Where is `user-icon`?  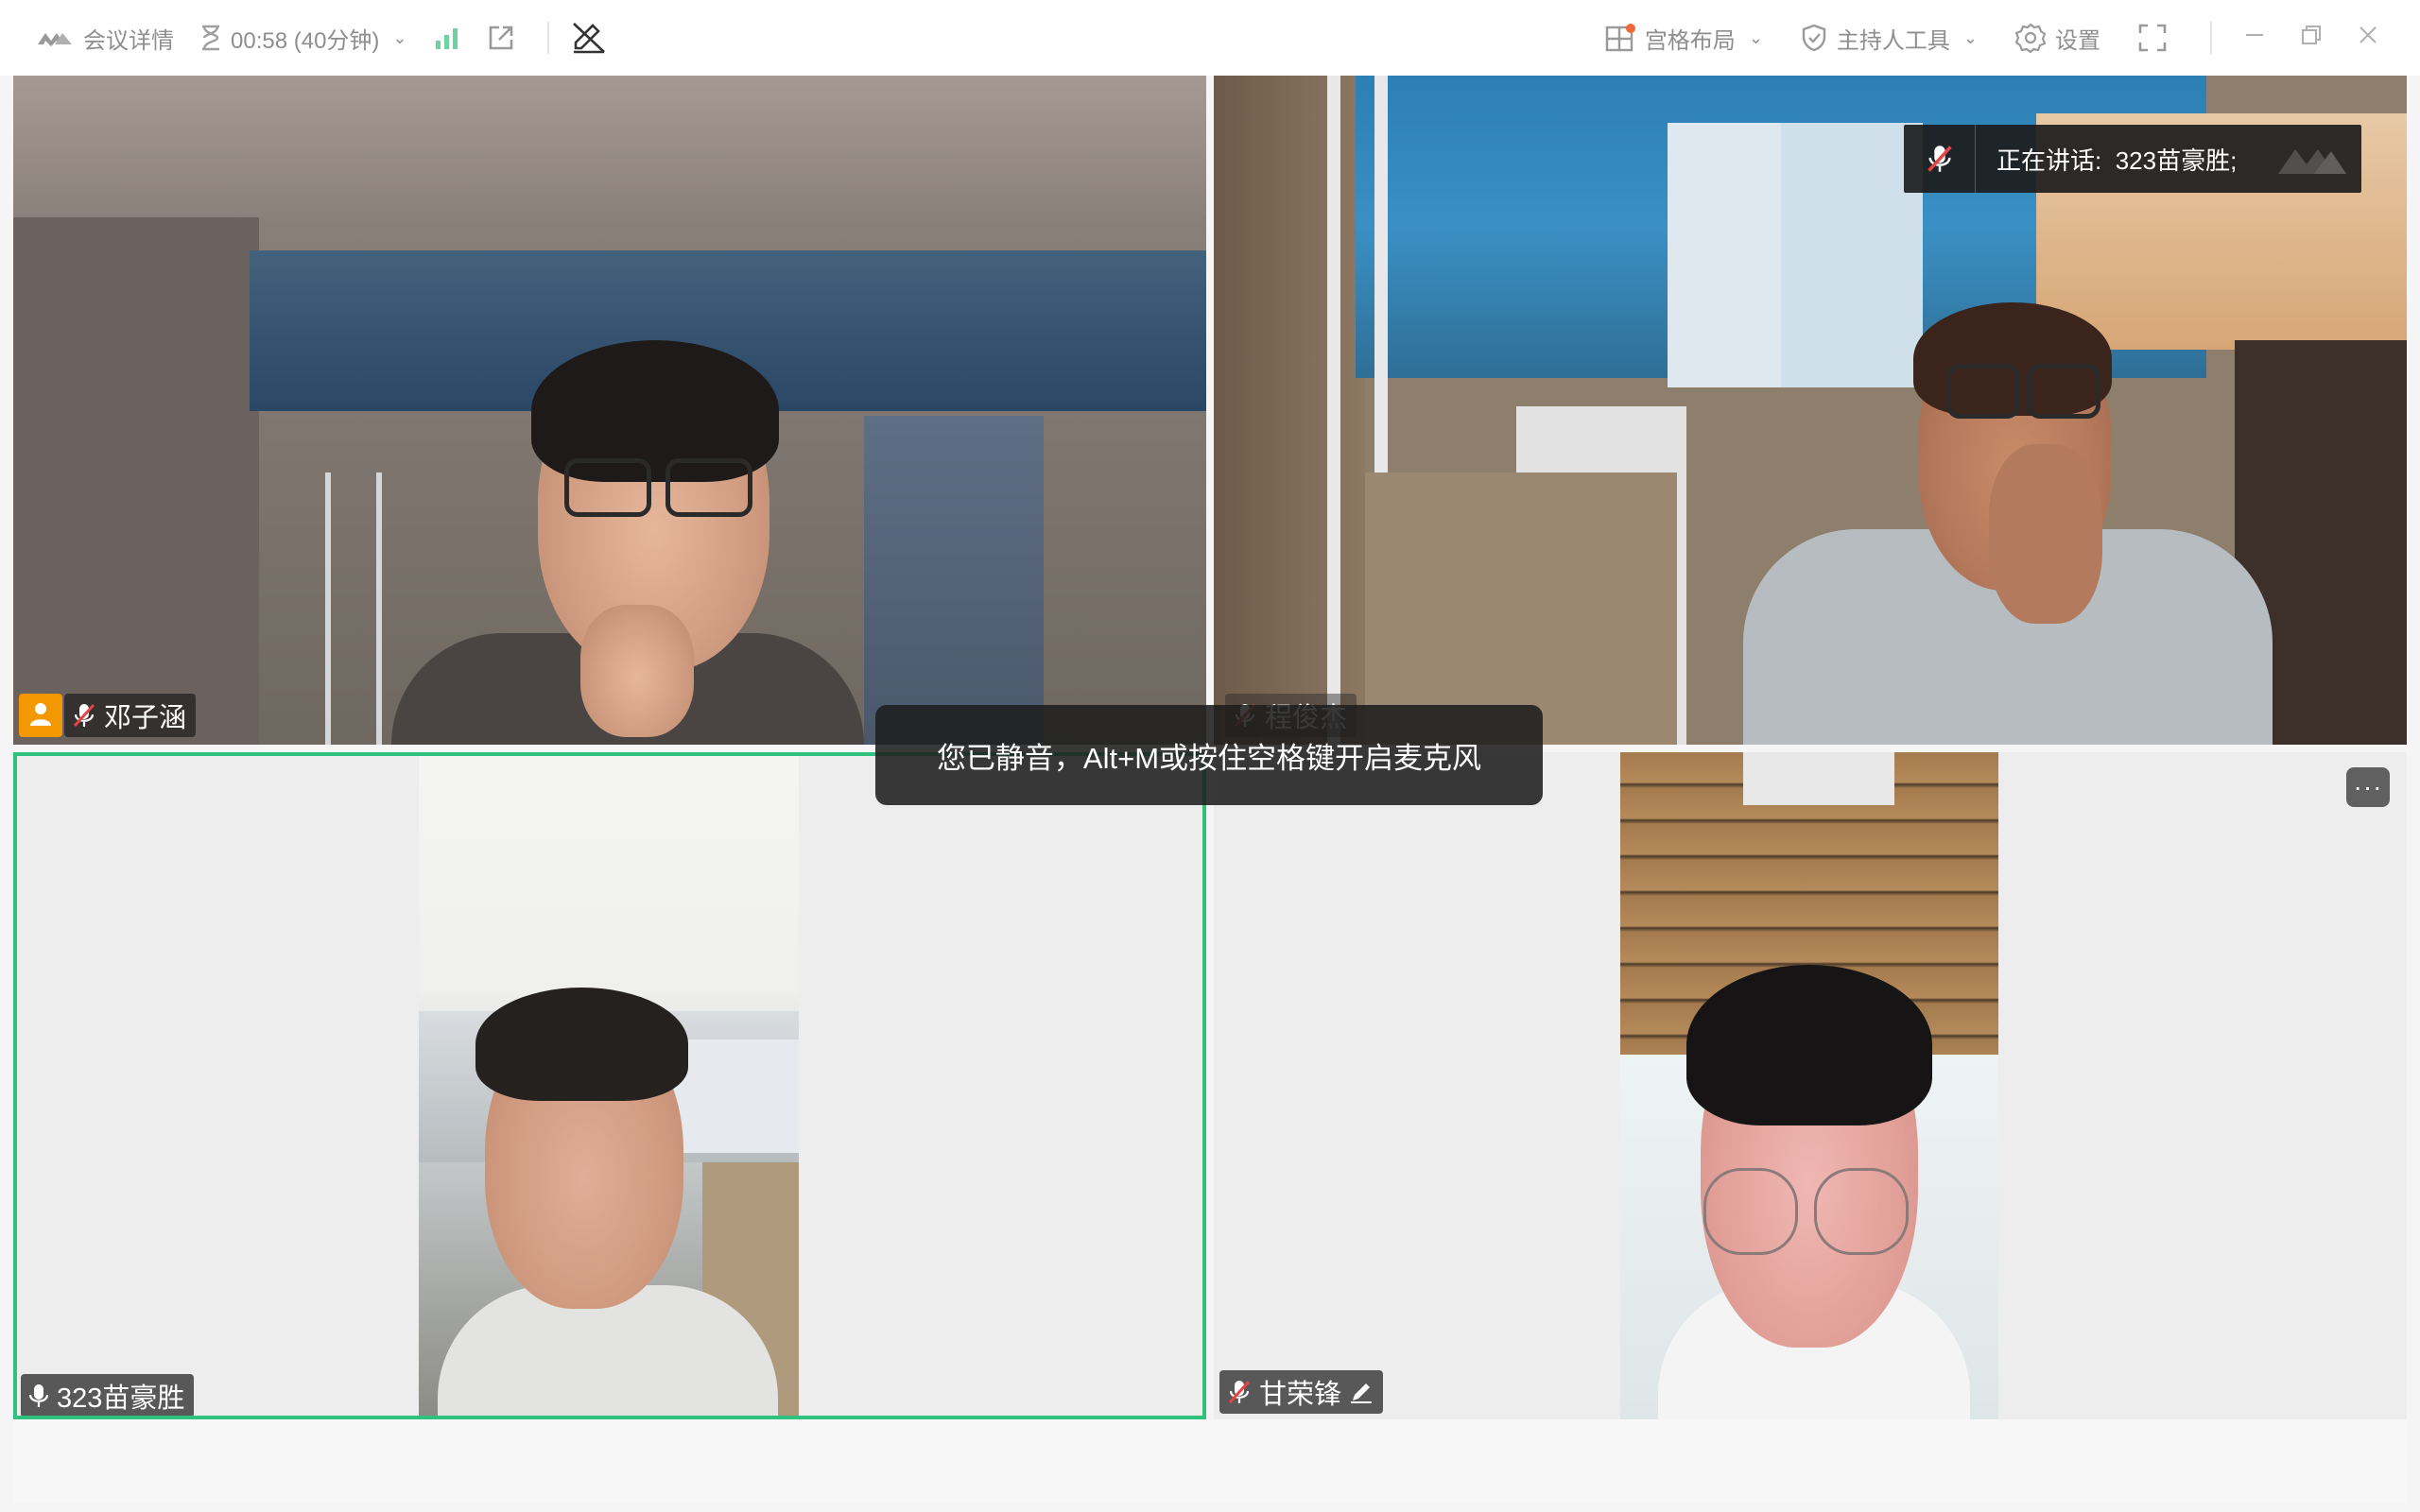 user-icon is located at coordinates (40, 715).